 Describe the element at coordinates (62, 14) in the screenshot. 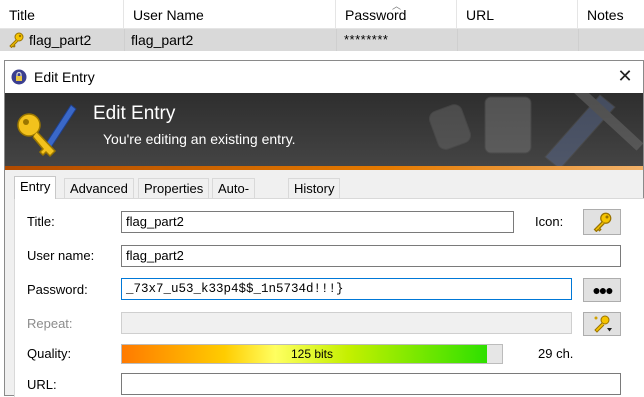

I see `column-header-title: Title` at that location.